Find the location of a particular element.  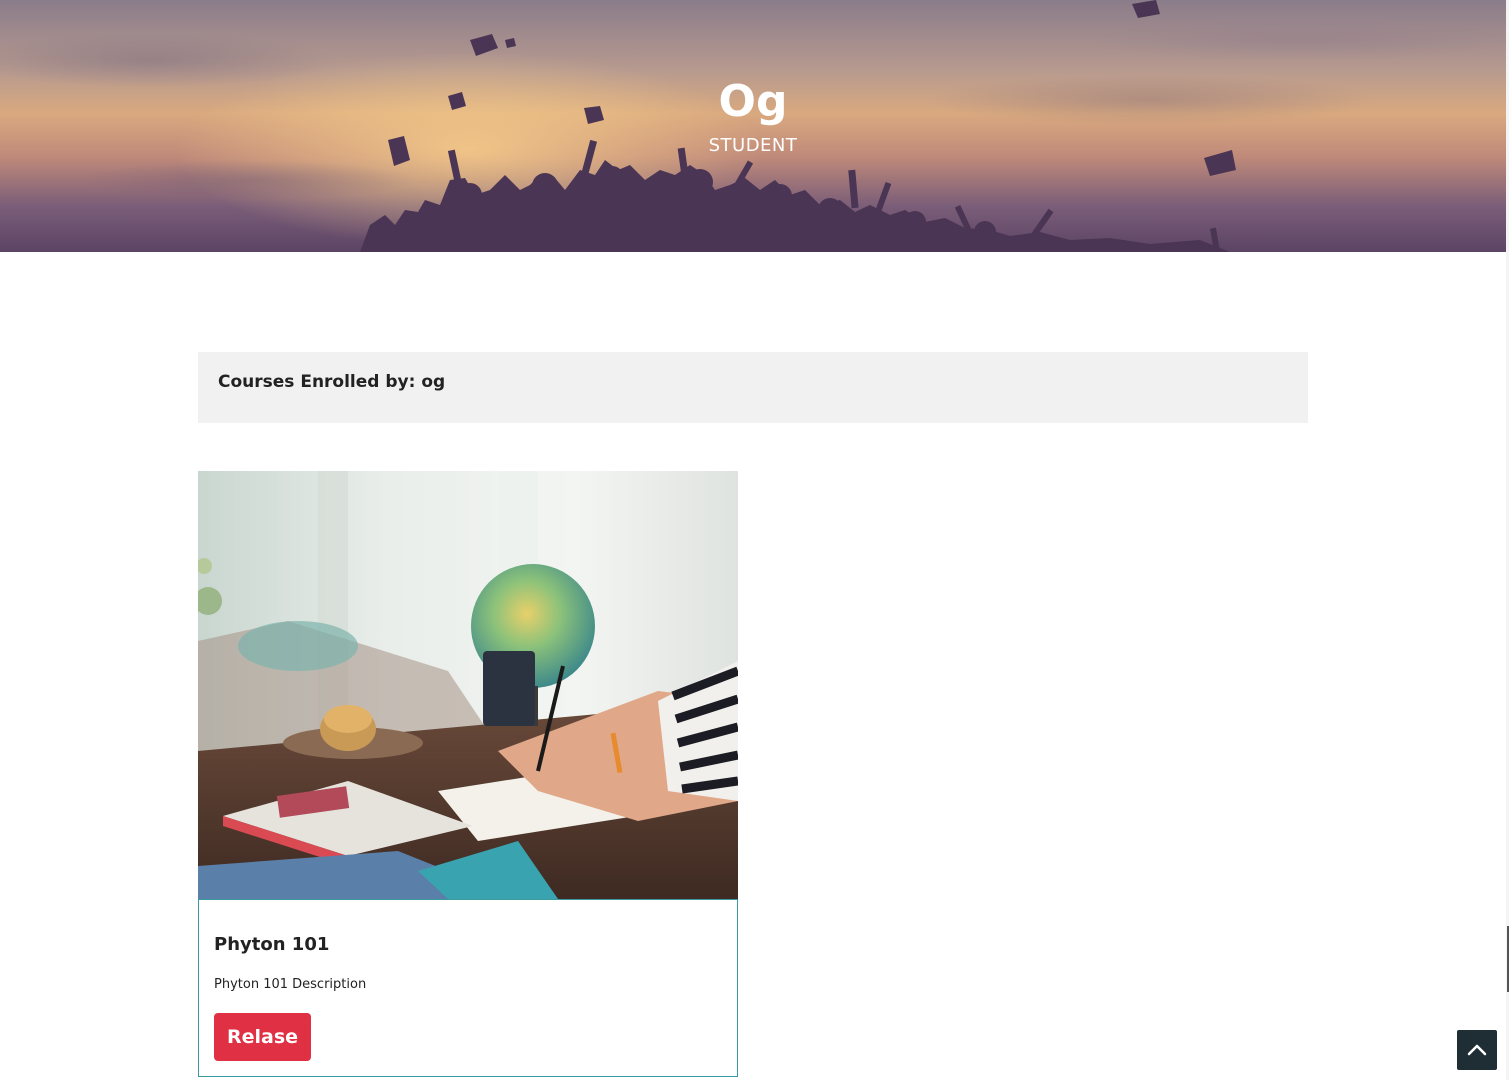

student-name-heading: Og is located at coordinates (753, 101).